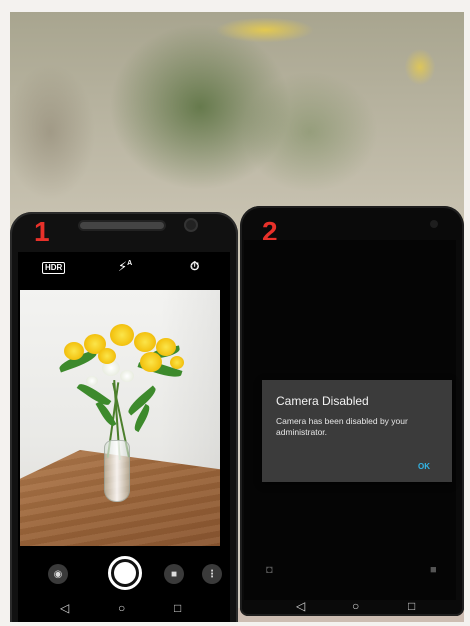 The image size is (470, 626). I want to click on hdr-icon: HDR, so click(54, 268).